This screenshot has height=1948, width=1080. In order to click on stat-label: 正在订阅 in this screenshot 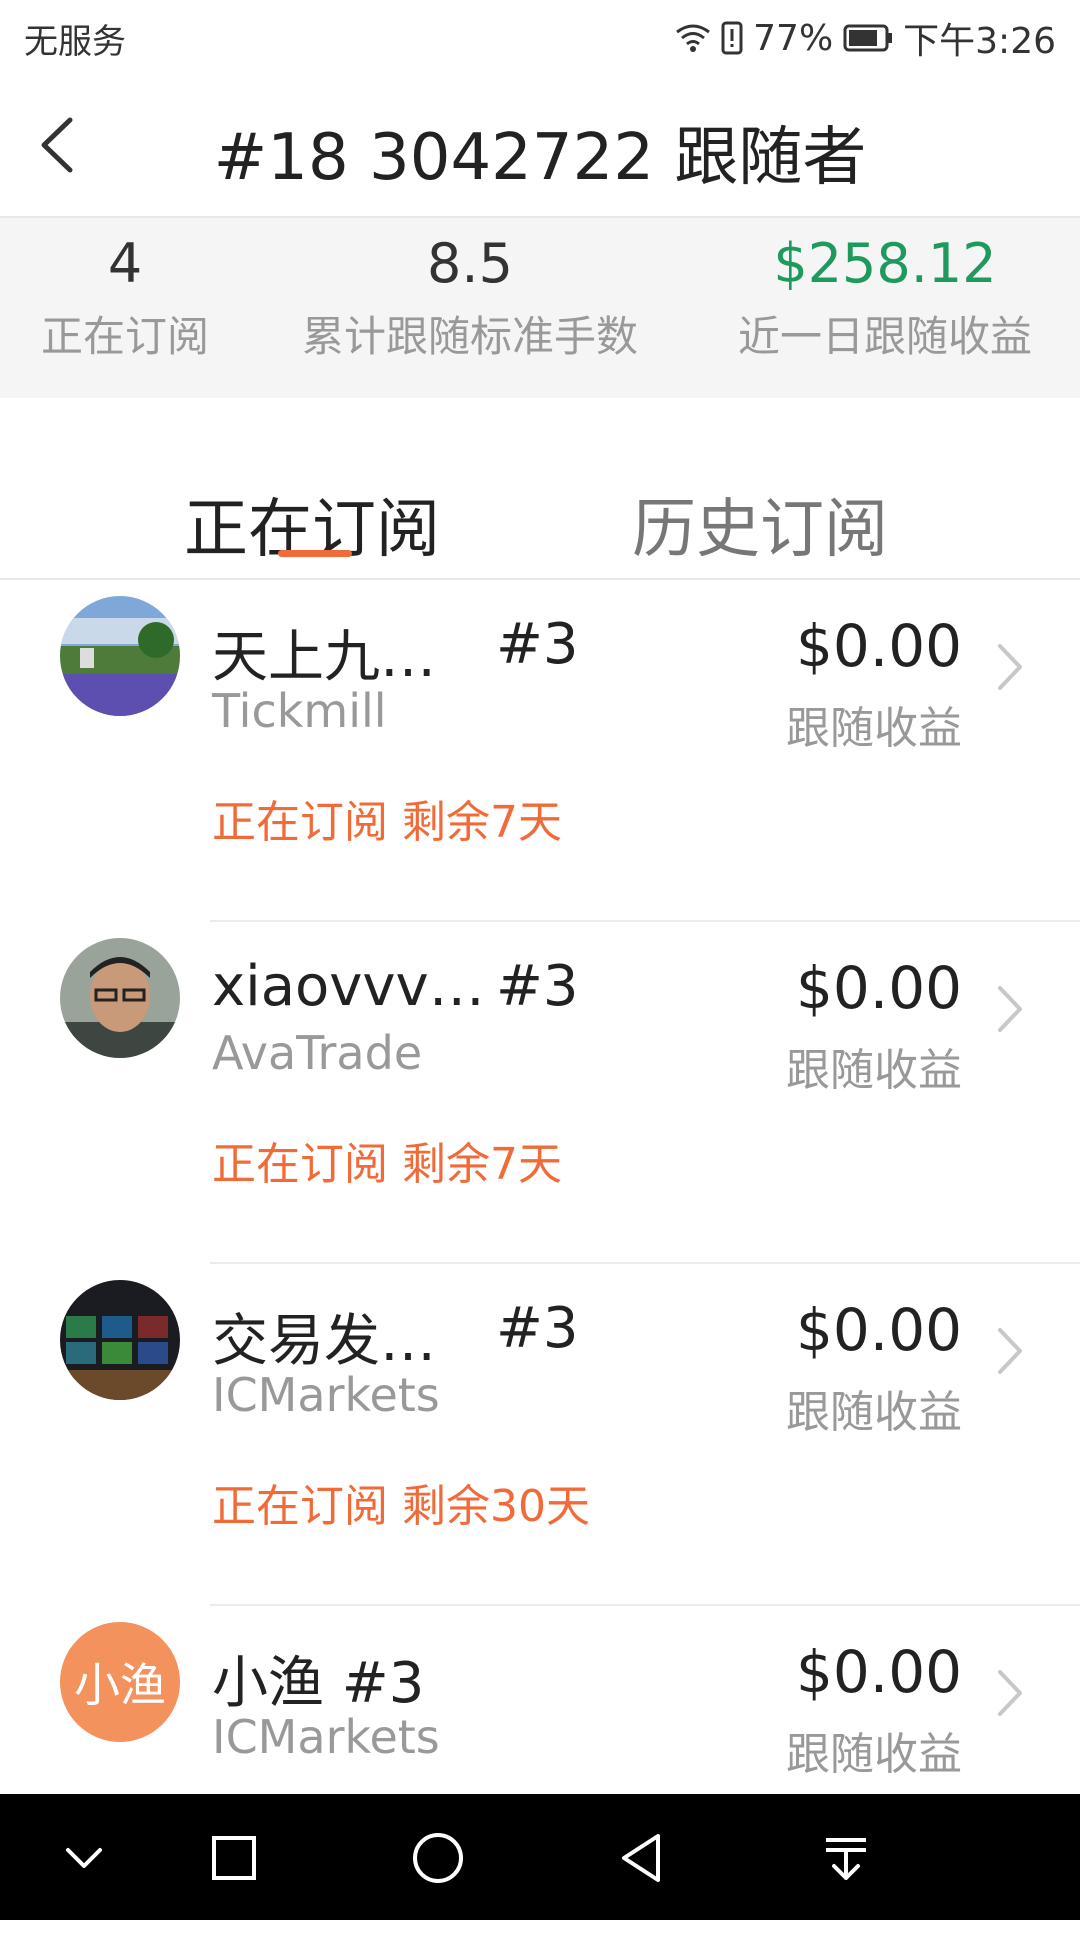, I will do `click(124, 336)`.